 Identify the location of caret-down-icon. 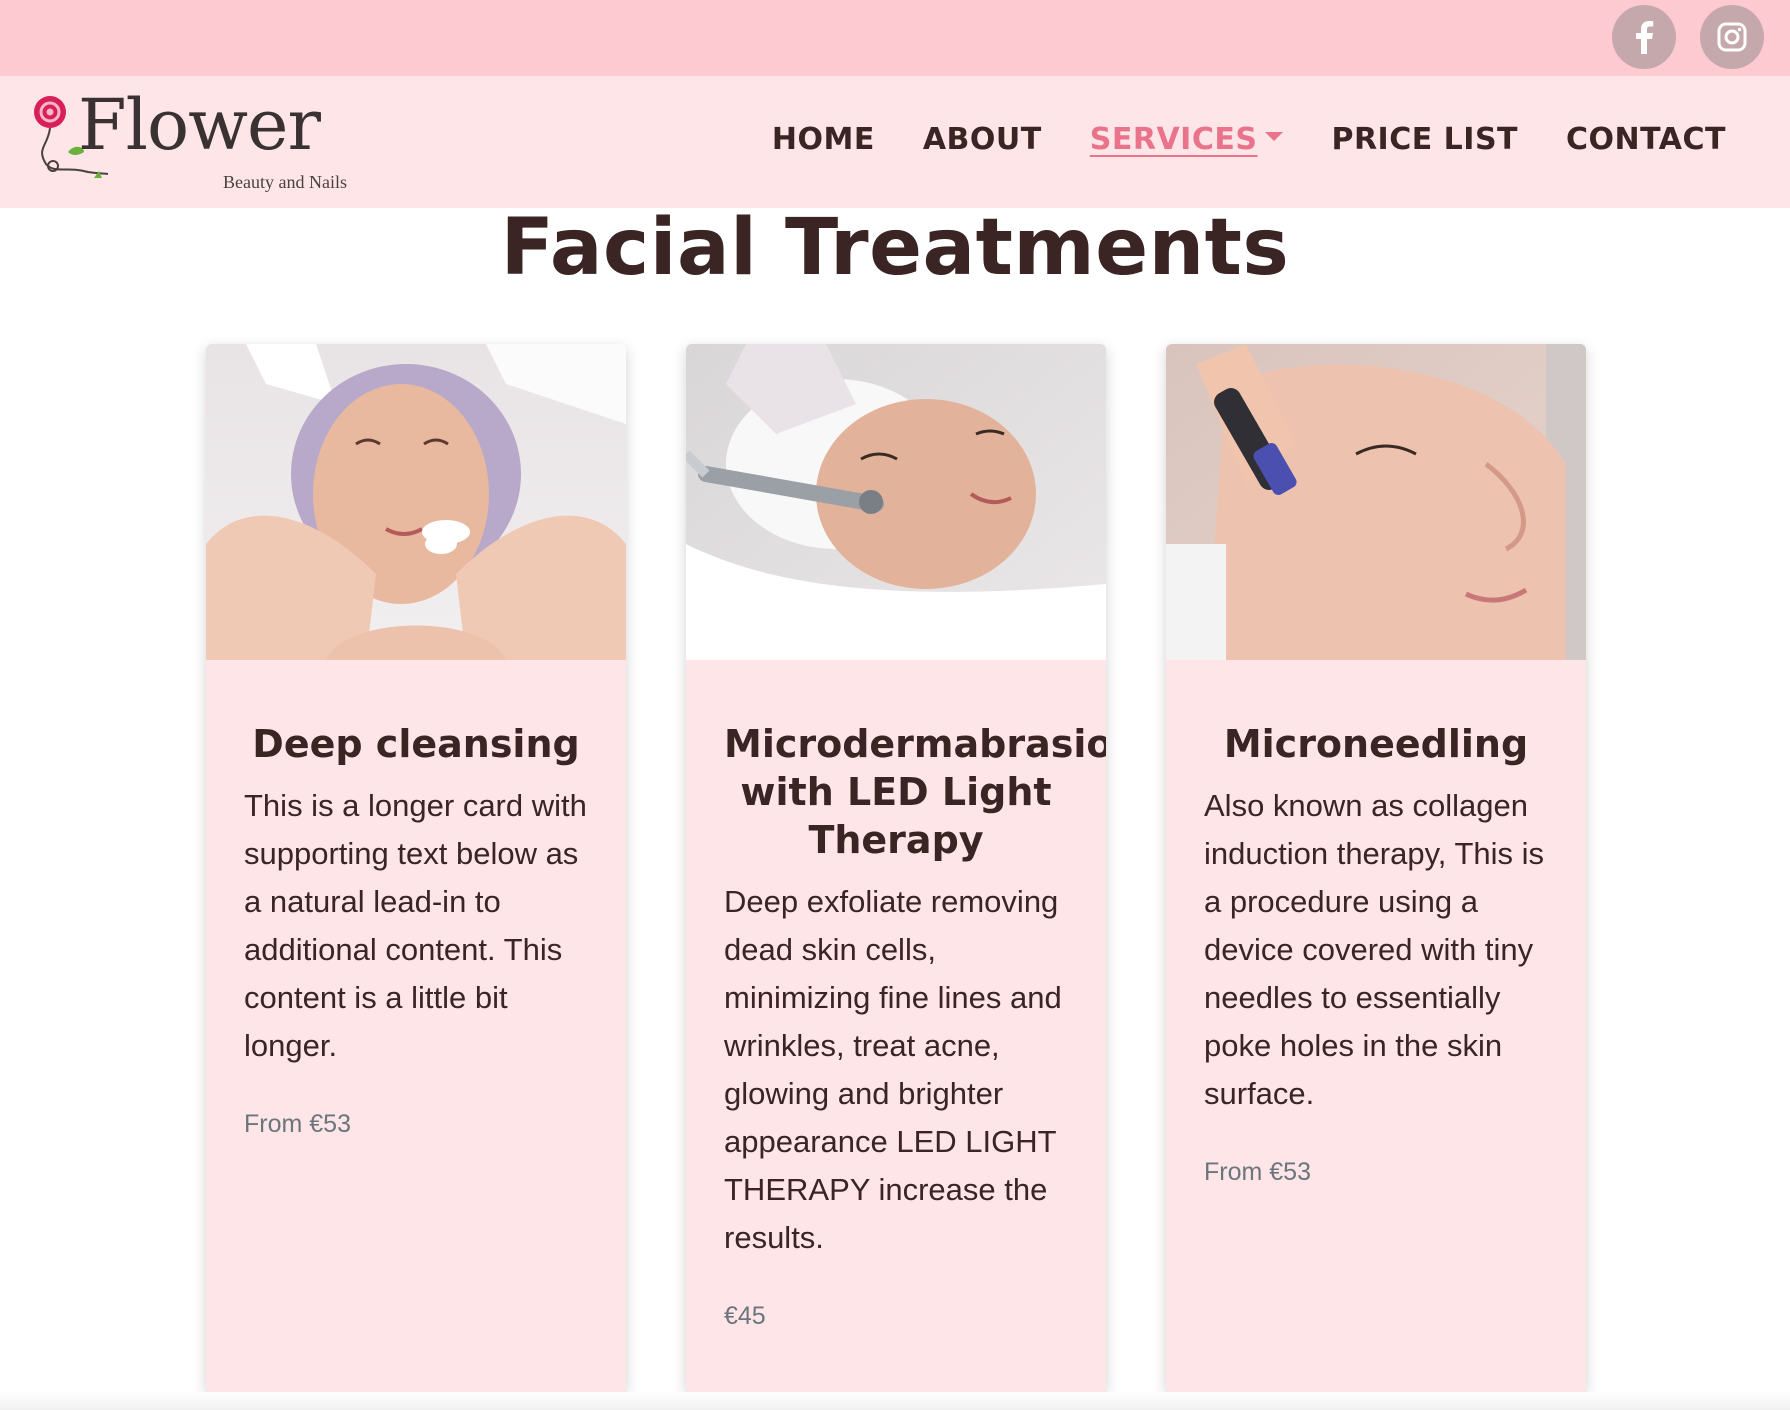
(1274, 136).